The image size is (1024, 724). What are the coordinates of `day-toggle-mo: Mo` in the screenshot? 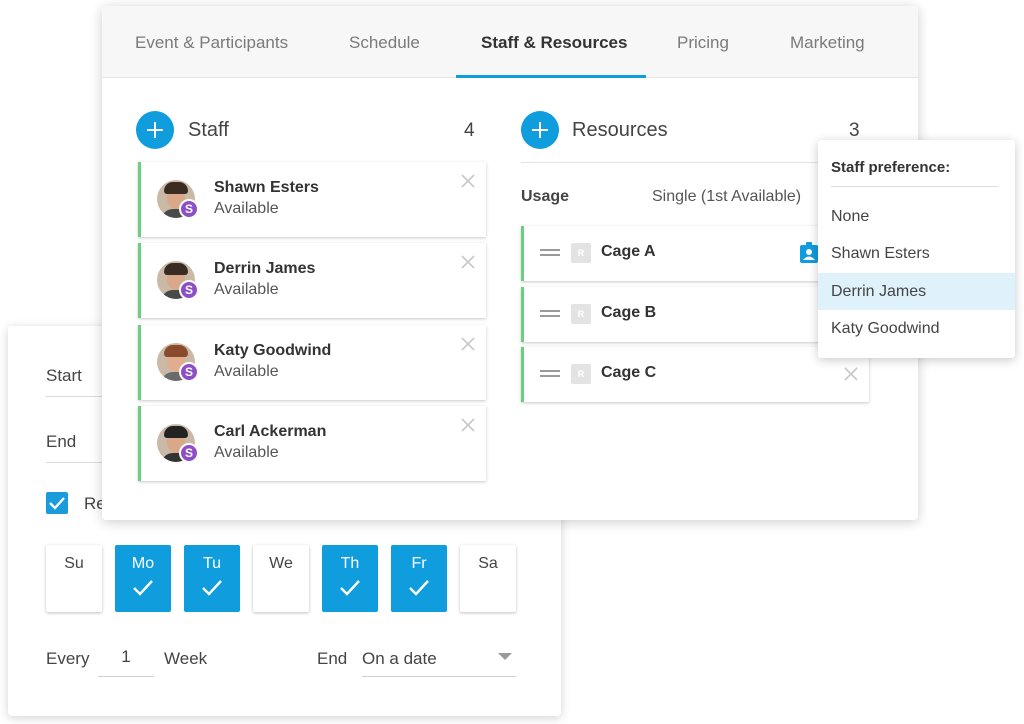 It's located at (143, 578).